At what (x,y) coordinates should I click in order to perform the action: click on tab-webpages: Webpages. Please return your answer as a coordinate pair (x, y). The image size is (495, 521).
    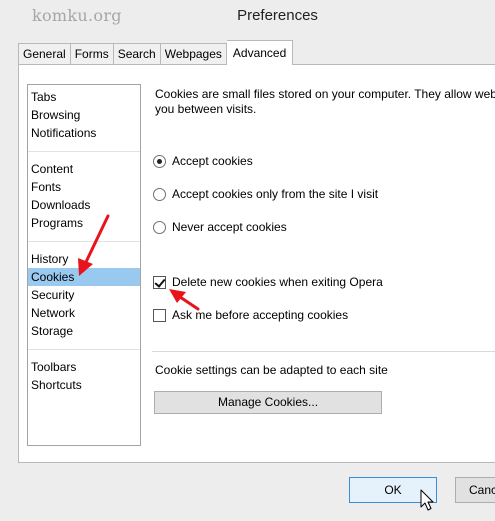
    Looking at the image, I should click on (193, 54).